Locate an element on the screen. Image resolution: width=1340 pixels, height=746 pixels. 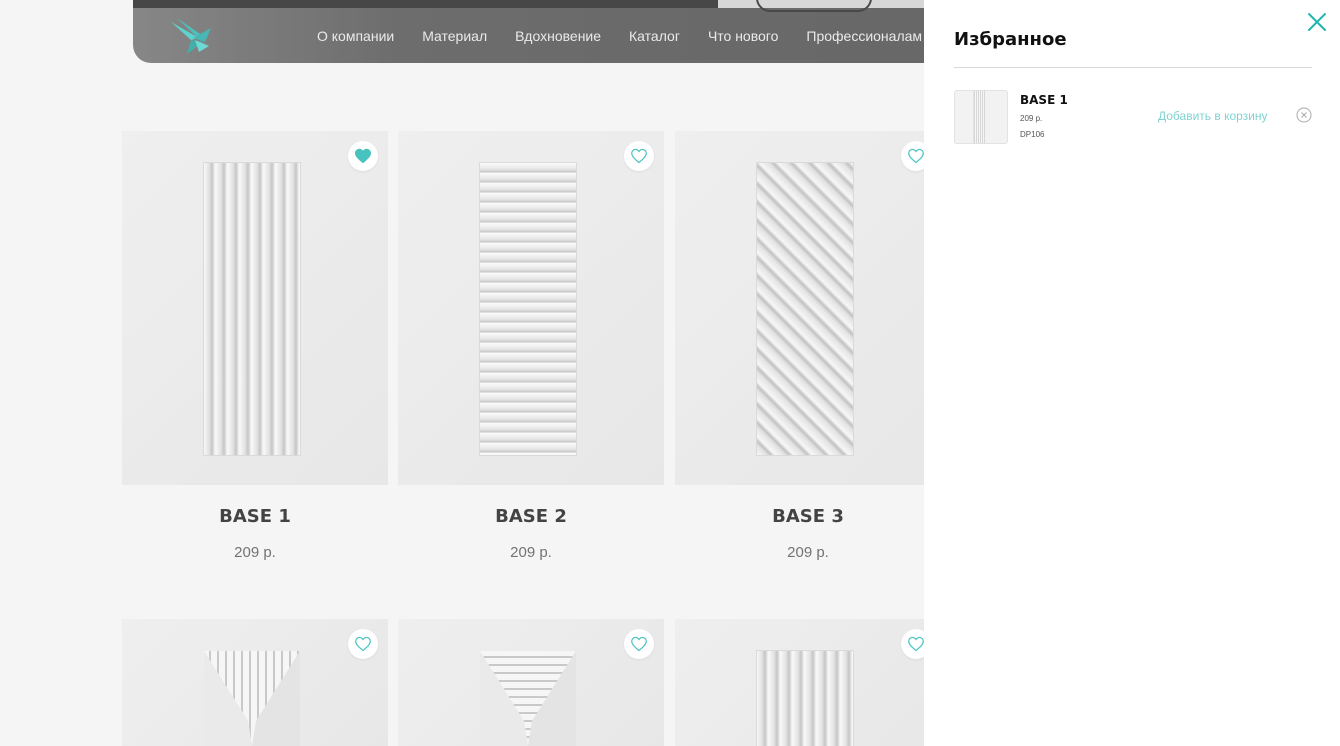
favorite-item-thumbnail is located at coordinates (981, 117).